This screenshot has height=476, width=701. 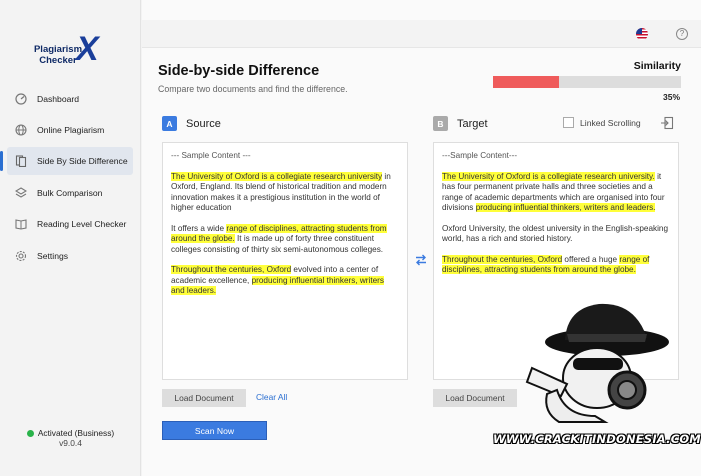 I want to click on sidebar-item-label: Online Plagiarism, so click(x=71, y=130).